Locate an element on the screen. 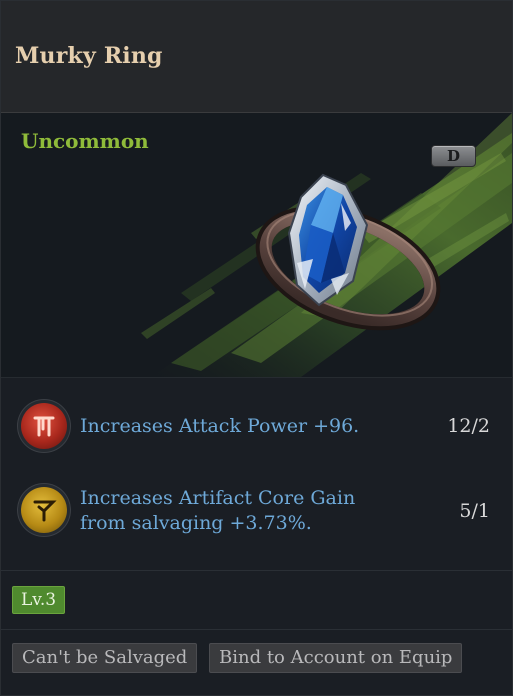 The image size is (513, 696). stat-row: Increases Attack Power +96. 12/2 is located at coordinates (256, 426).